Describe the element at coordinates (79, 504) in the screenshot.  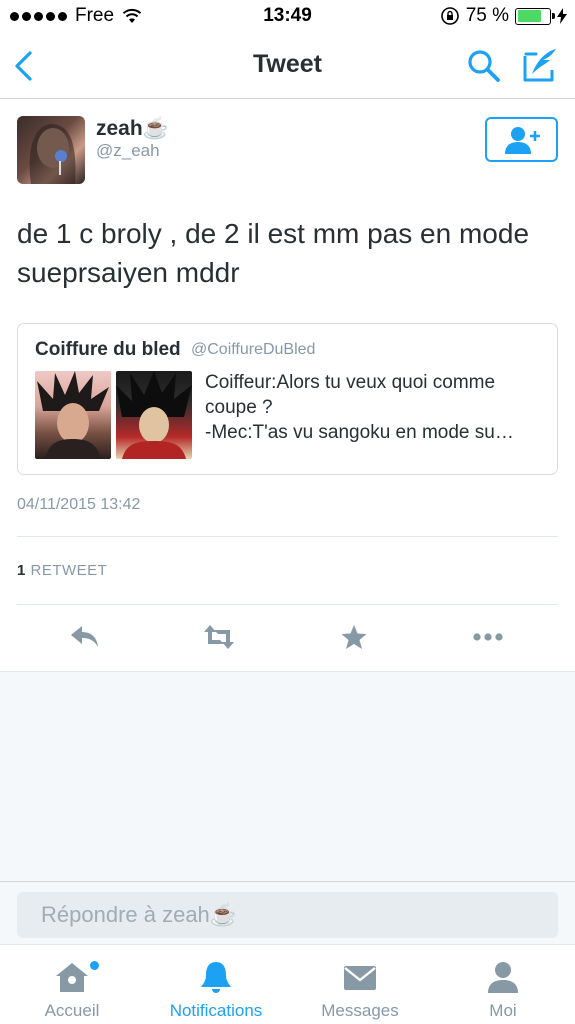
I see `tweet-timestamp: 04/11/2015 13:42` at that location.